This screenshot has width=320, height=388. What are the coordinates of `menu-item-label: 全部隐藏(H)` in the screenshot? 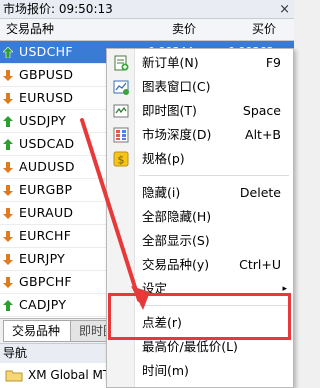 It's located at (177, 216).